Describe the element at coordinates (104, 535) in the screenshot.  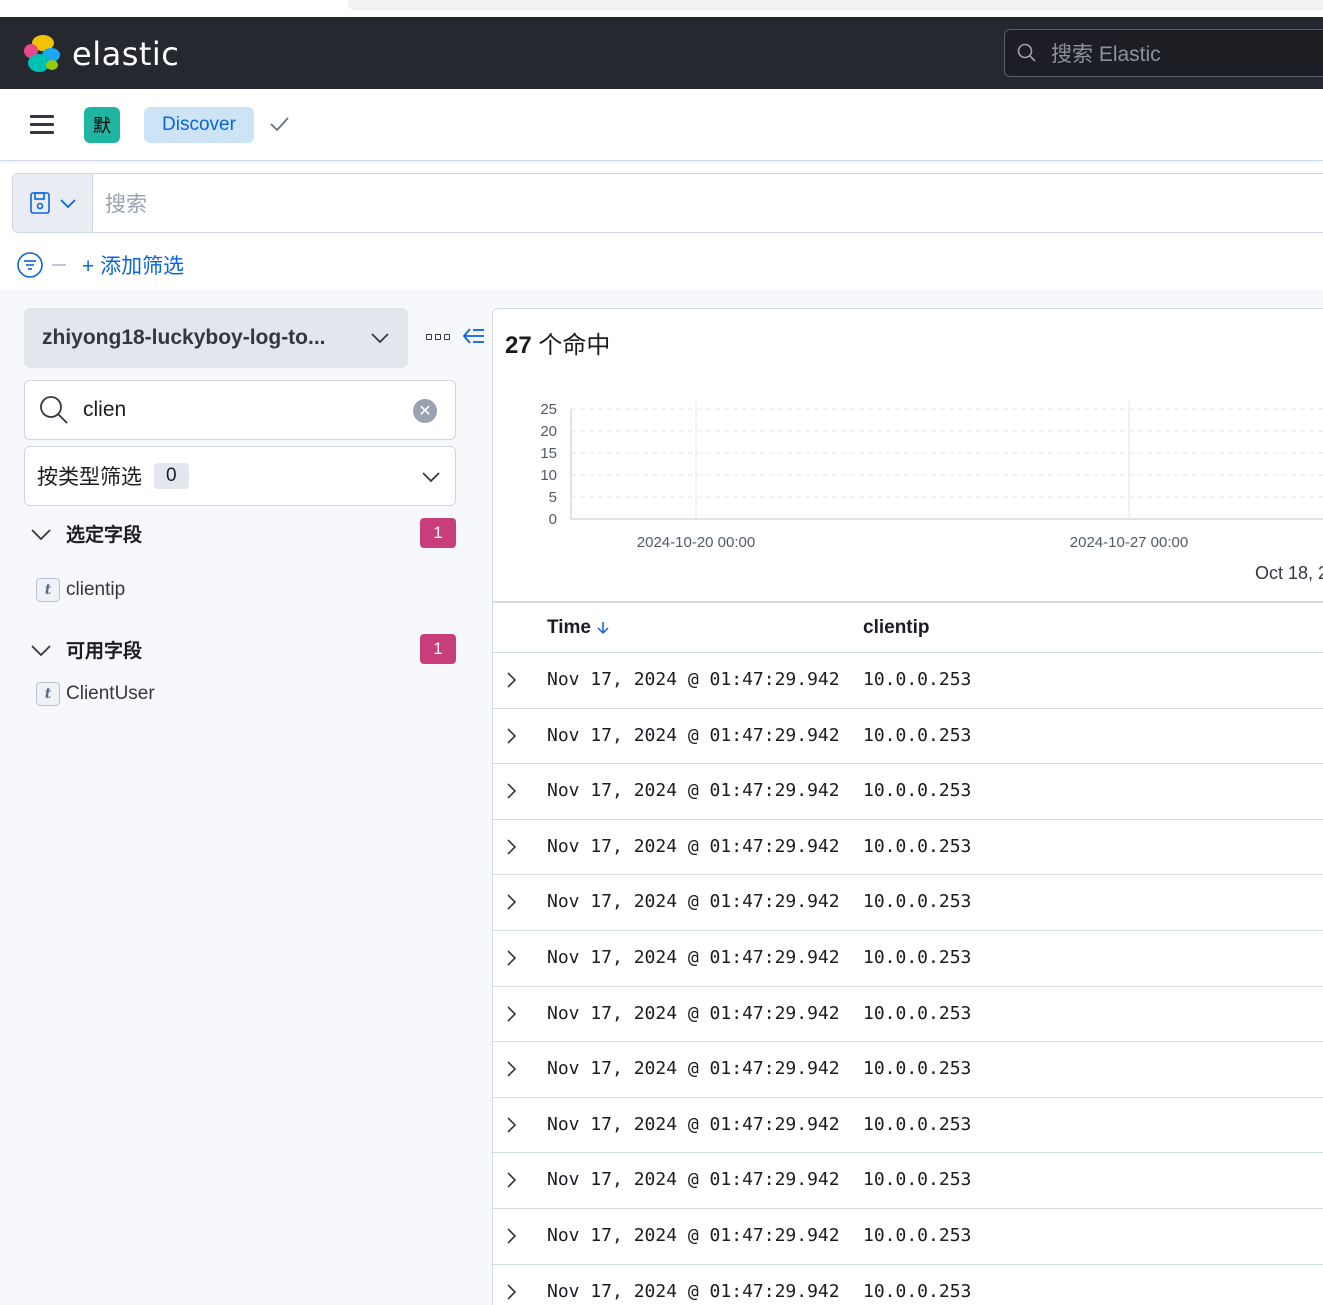
I see `selected-fields-label: 选定字段` at that location.